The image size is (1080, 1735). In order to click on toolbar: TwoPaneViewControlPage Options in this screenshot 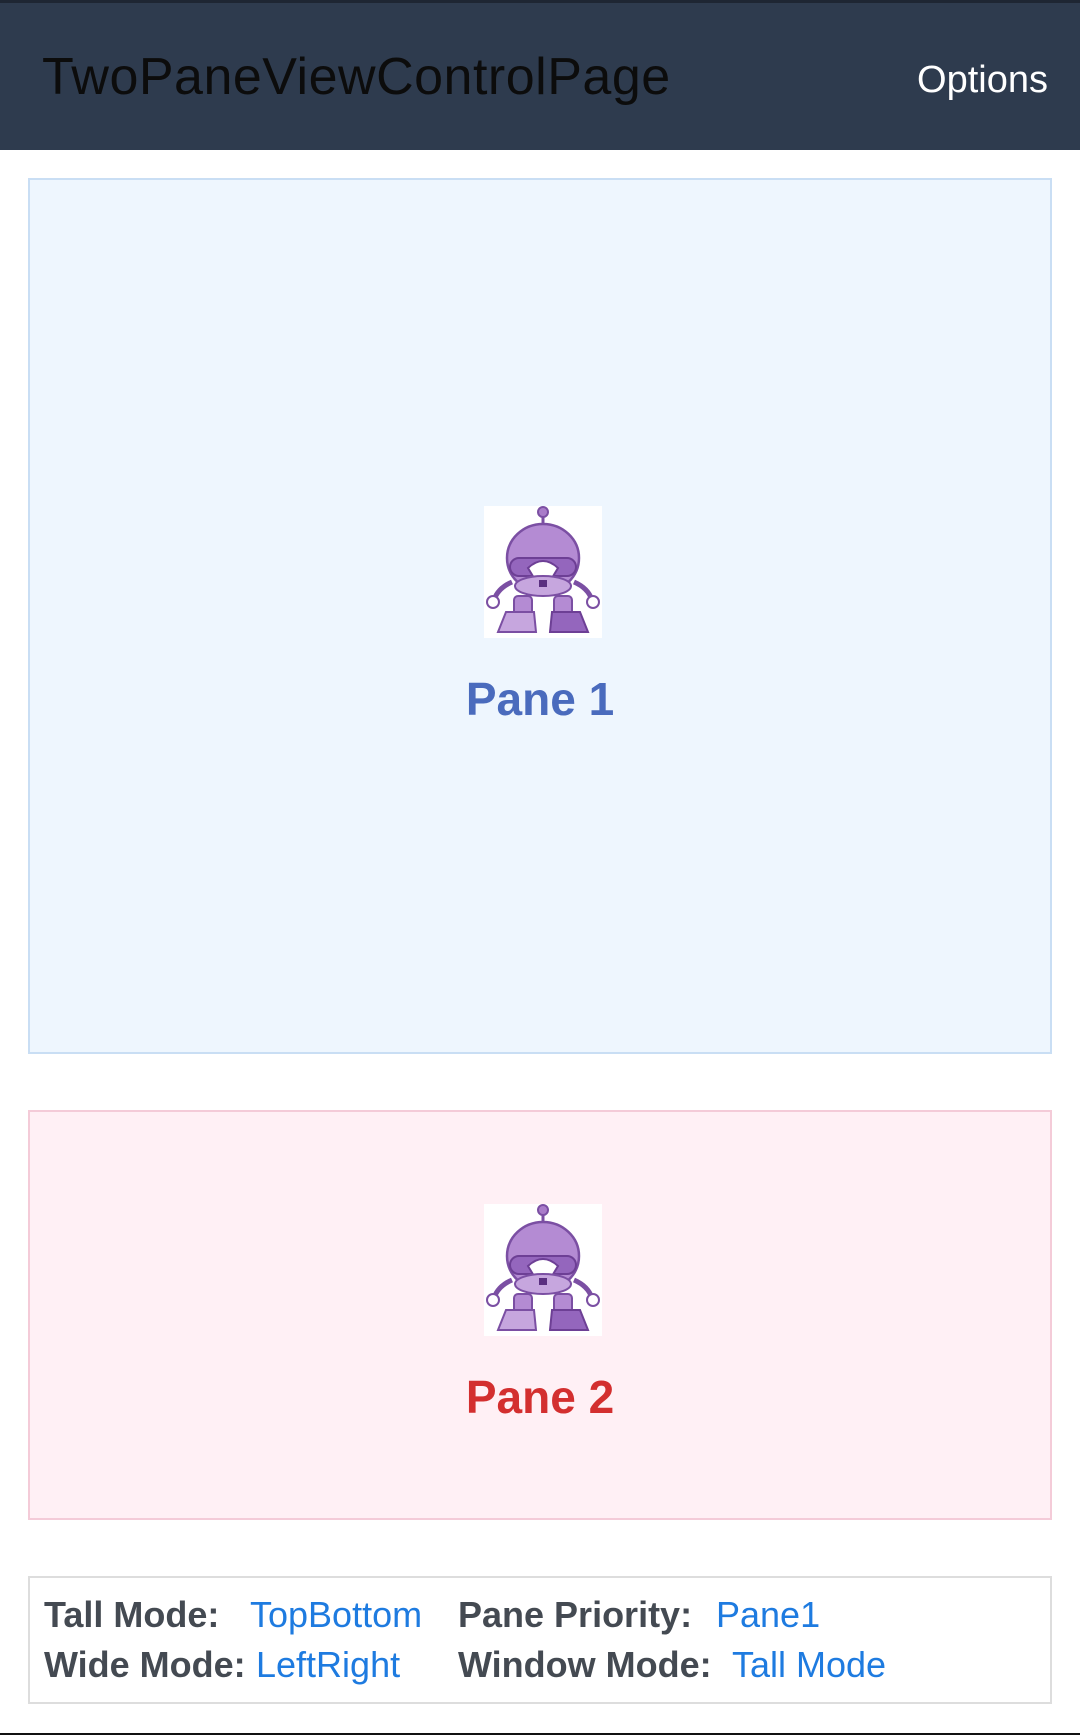, I will do `click(540, 75)`.